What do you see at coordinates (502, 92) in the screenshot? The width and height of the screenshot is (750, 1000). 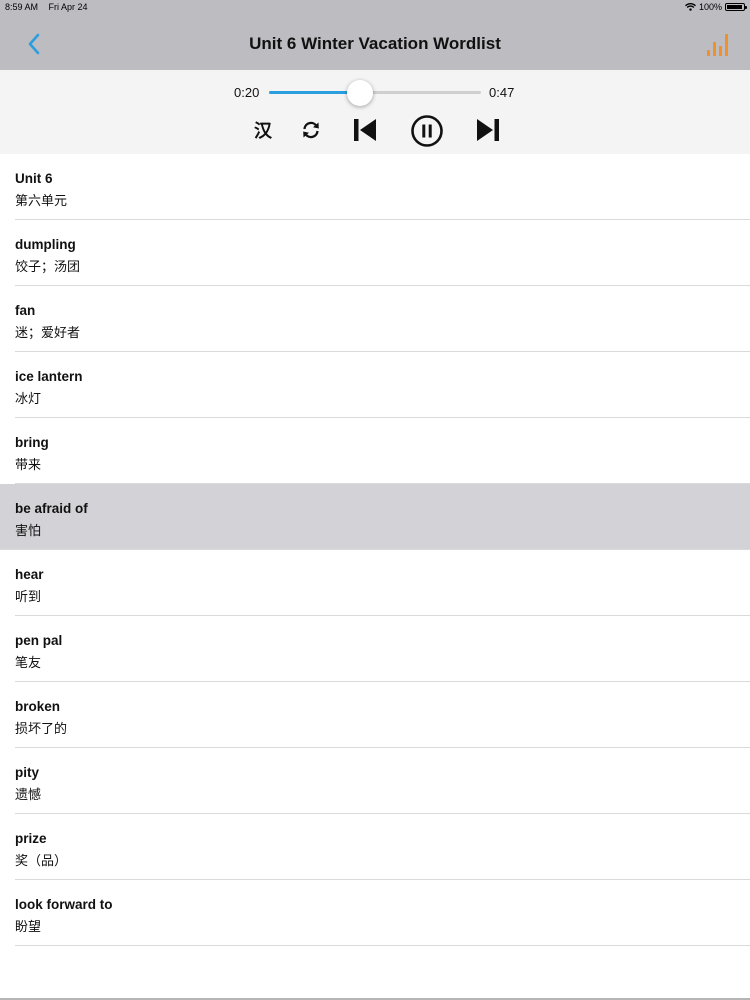 I see `duration-time: 0:47` at bounding box center [502, 92].